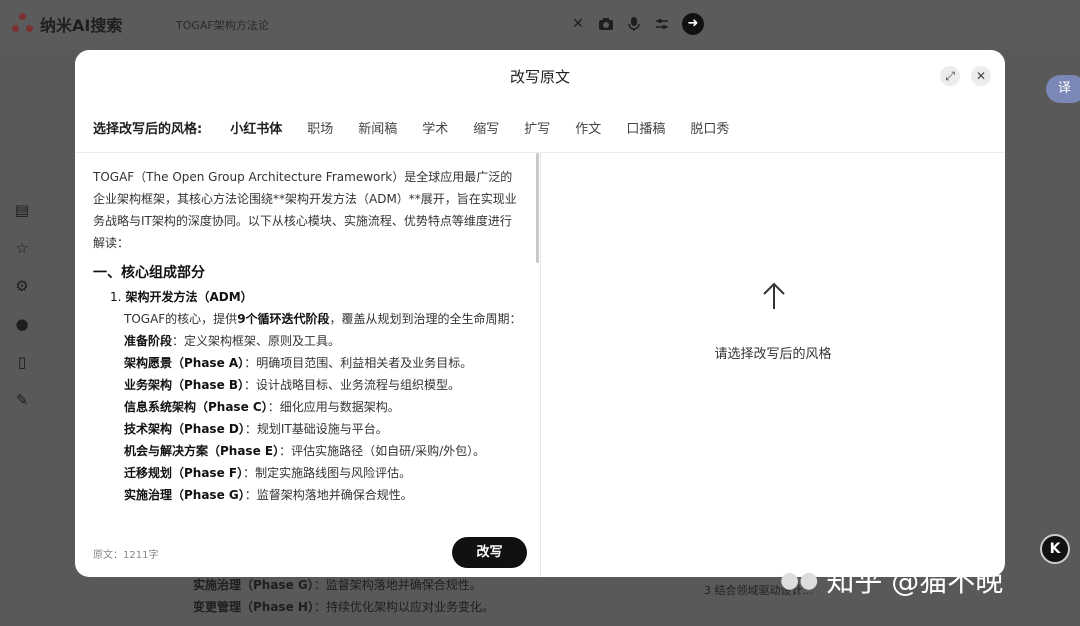 This screenshot has width=1080, height=626. What do you see at coordinates (634, 24) in the screenshot?
I see `microphone-icon` at bounding box center [634, 24].